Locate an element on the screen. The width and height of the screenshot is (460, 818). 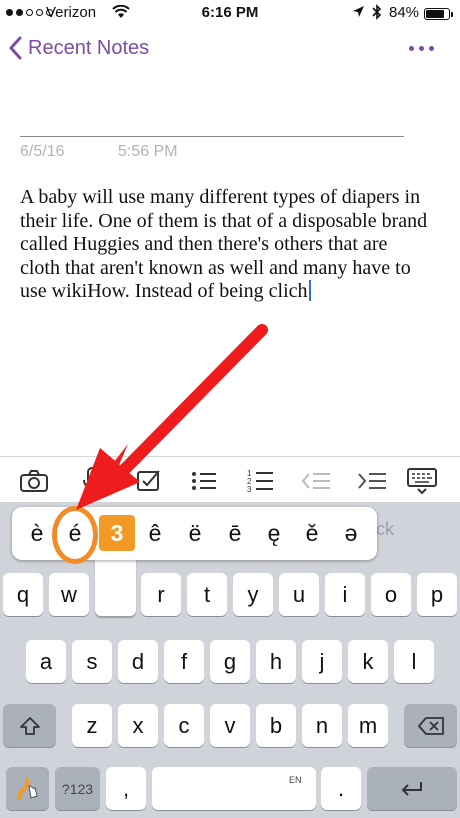
key-k: k is located at coordinates (368, 661).